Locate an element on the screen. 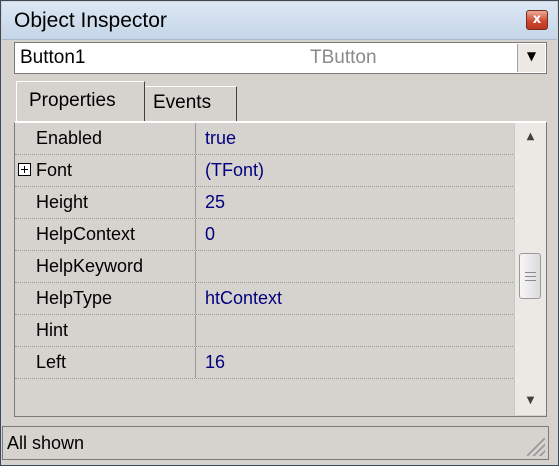 The image size is (559, 466). property-name-cell: HelpKeyword is located at coordinates (105, 266).